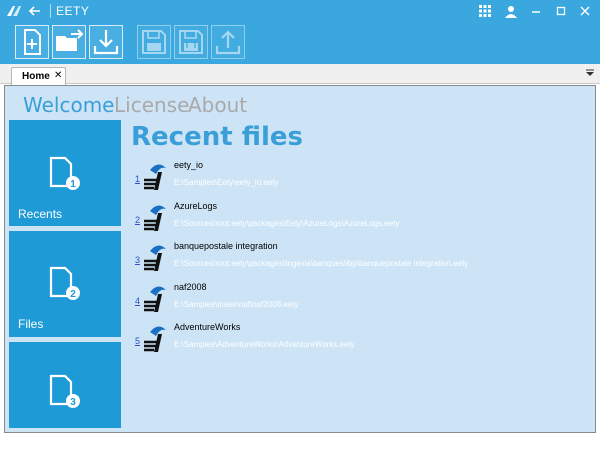 The height and width of the screenshot is (450, 600). What do you see at coordinates (190, 287) in the screenshot?
I see `file-name: naf2008` at bounding box center [190, 287].